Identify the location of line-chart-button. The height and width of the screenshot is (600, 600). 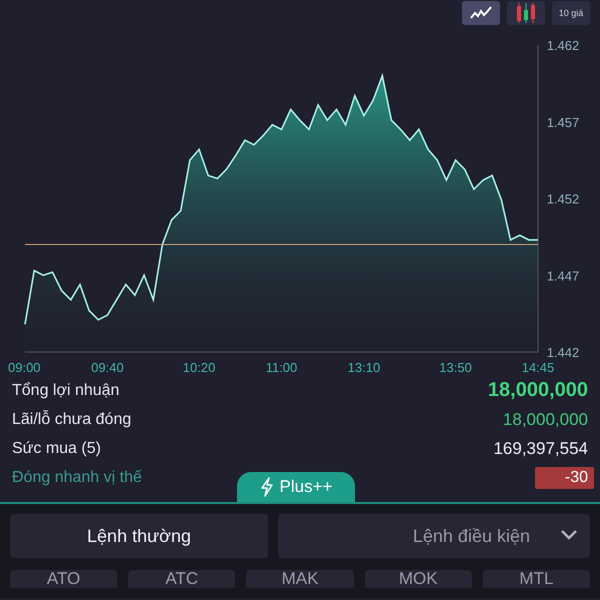
(481, 13).